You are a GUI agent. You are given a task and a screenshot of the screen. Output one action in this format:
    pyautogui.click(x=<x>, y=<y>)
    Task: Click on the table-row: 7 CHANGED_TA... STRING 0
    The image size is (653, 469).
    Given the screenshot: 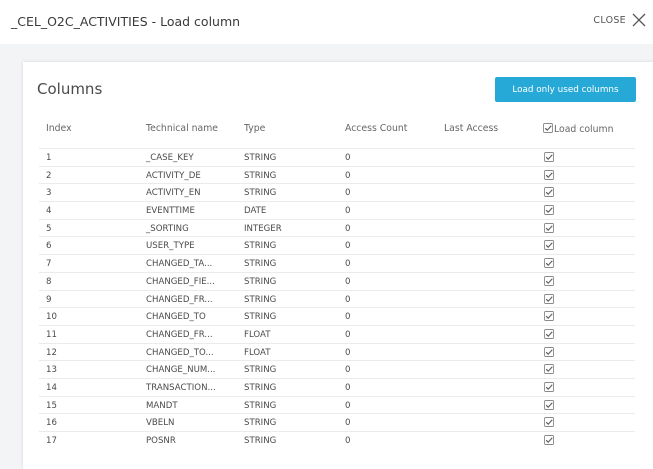 What is the action you would take?
    pyautogui.click(x=337, y=263)
    